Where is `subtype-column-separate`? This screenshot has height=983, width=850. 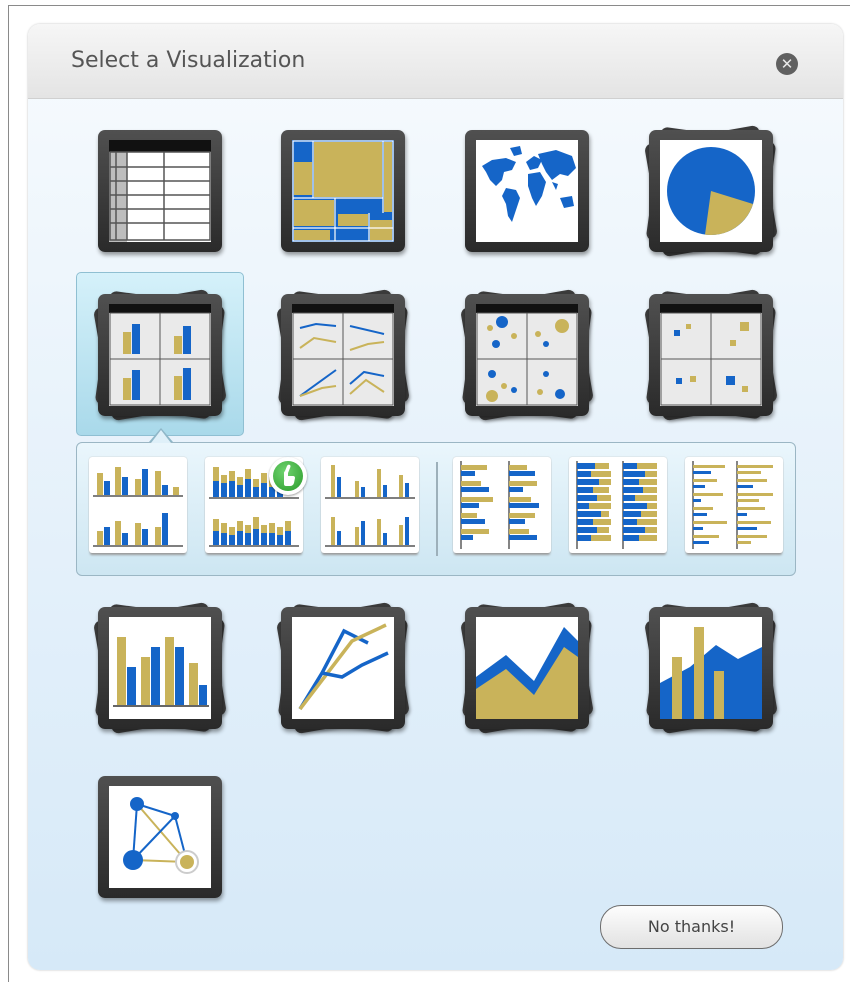
subtype-column-separate is located at coordinates (370, 505).